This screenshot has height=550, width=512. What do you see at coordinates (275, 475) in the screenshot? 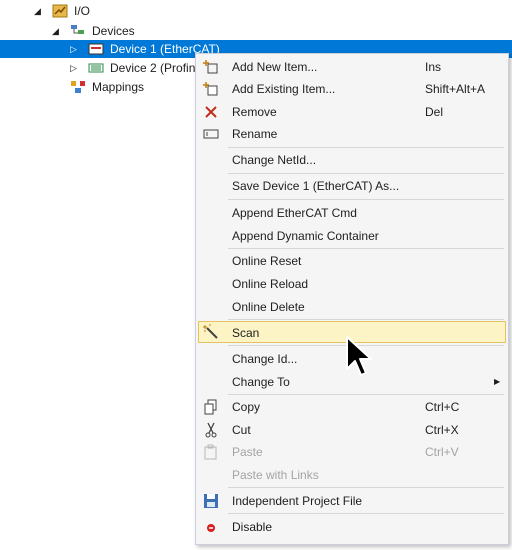
I see `menu-item-label: Paste with Links` at bounding box center [275, 475].